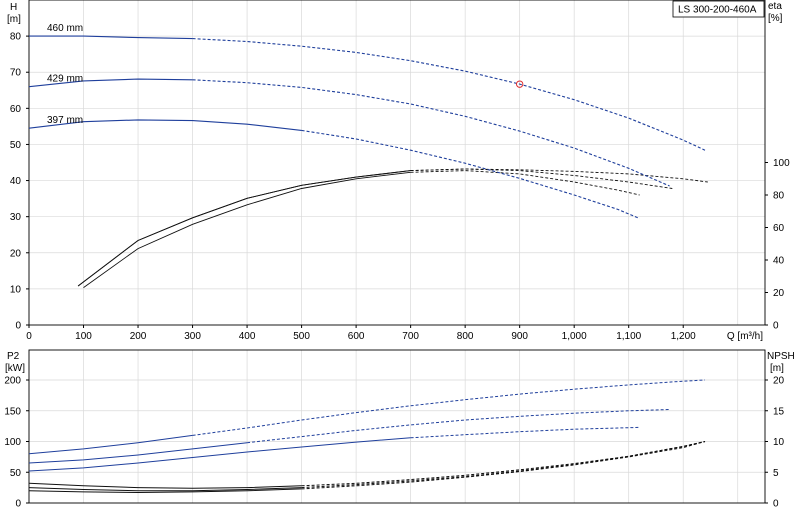 The height and width of the screenshot is (520, 800). Describe the element at coordinates (12, 411) in the screenshot. I see `y-left-tick-label: 150` at that location.